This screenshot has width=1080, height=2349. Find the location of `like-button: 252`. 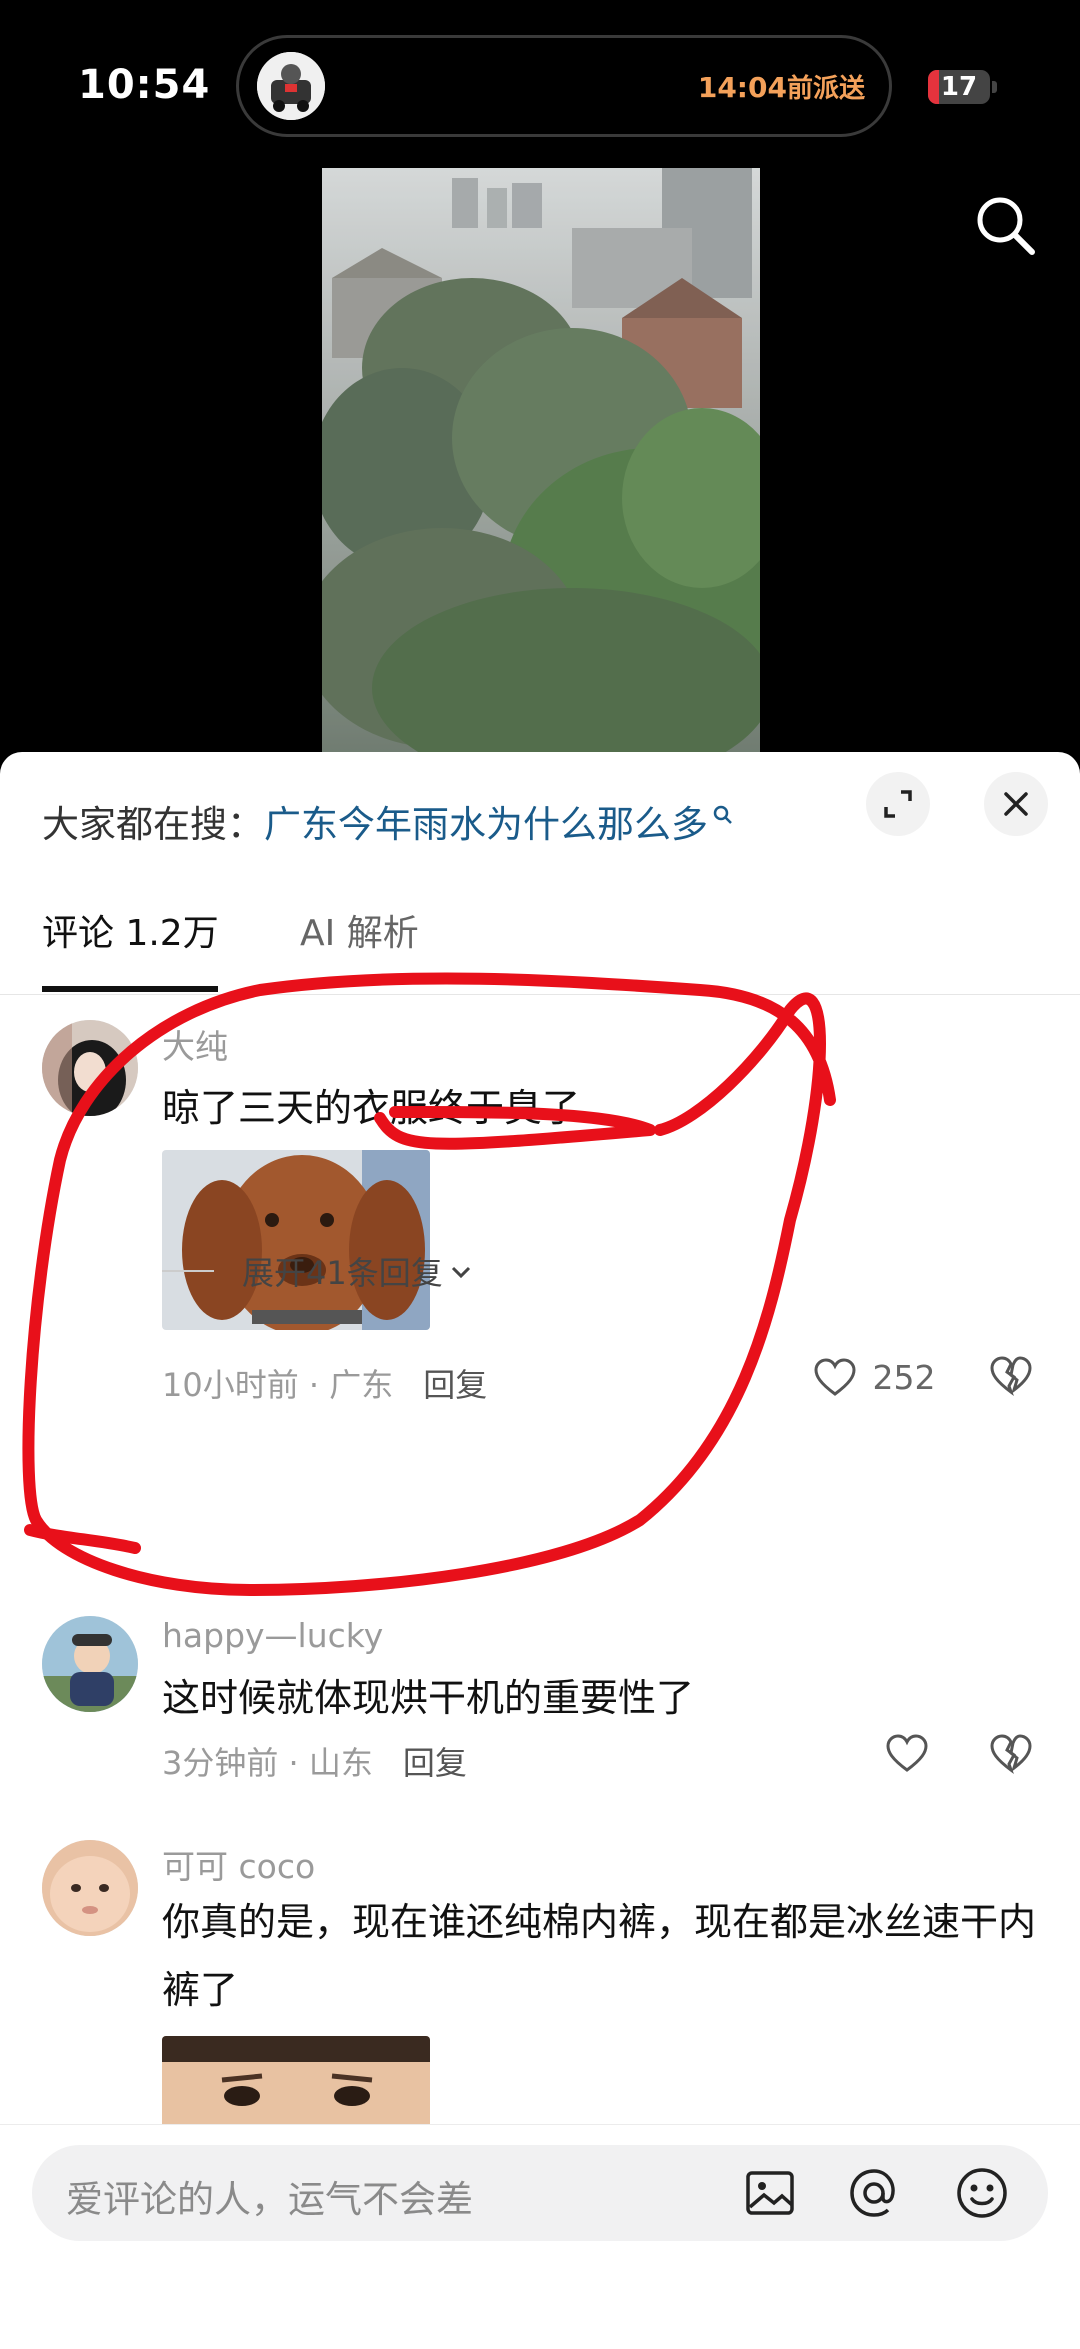

like-button: 252 is located at coordinates (875, 1377).